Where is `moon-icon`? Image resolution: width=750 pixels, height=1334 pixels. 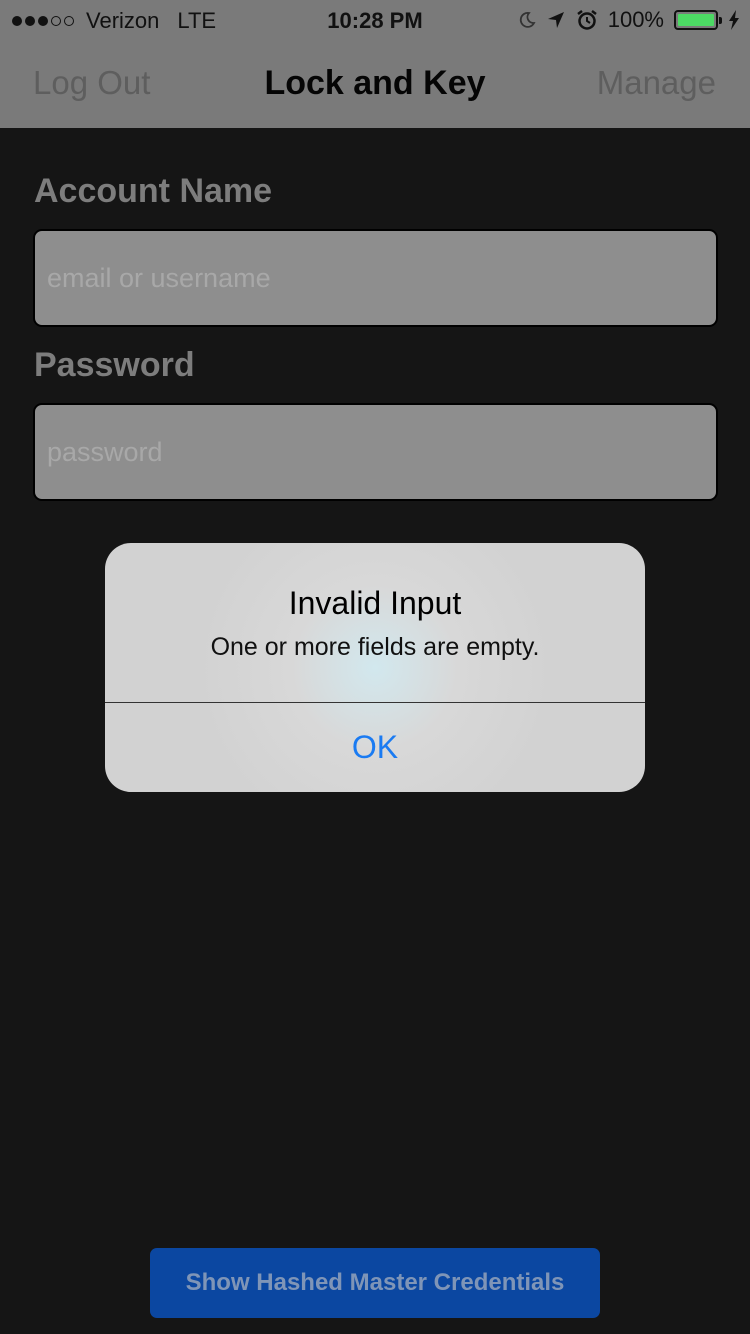 moon-icon is located at coordinates (527, 20).